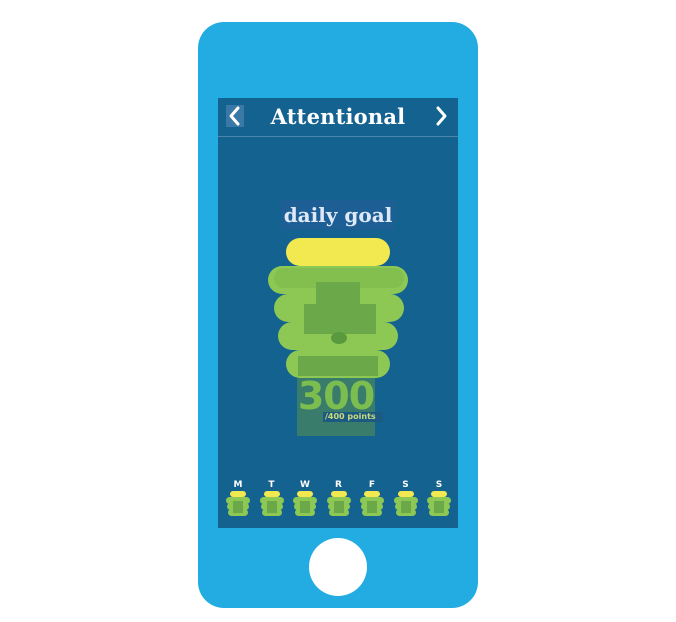  What do you see at coordinates (338, 485) in the screenshot?
I see `day-label: R` at bounding box center [338, 485].